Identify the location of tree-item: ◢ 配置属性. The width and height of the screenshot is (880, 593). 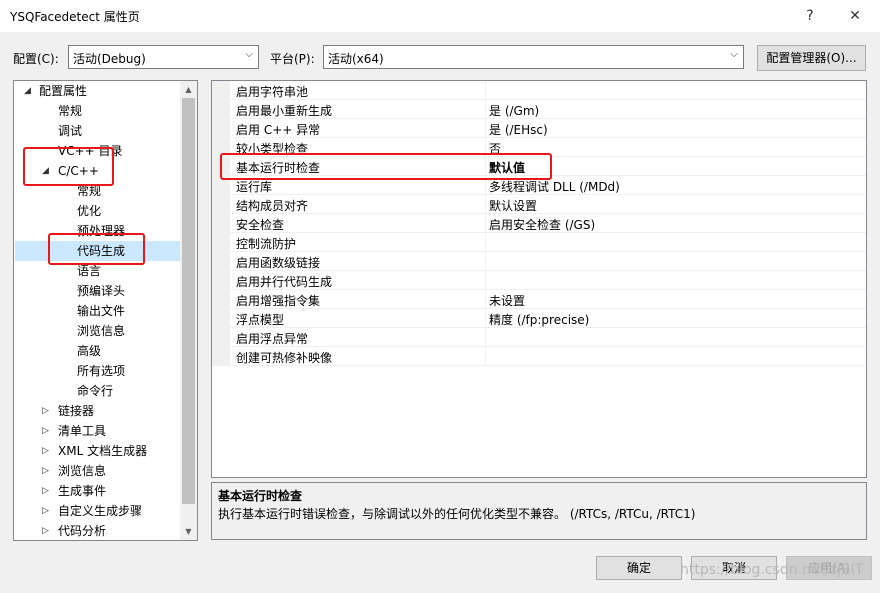
(96, 91).